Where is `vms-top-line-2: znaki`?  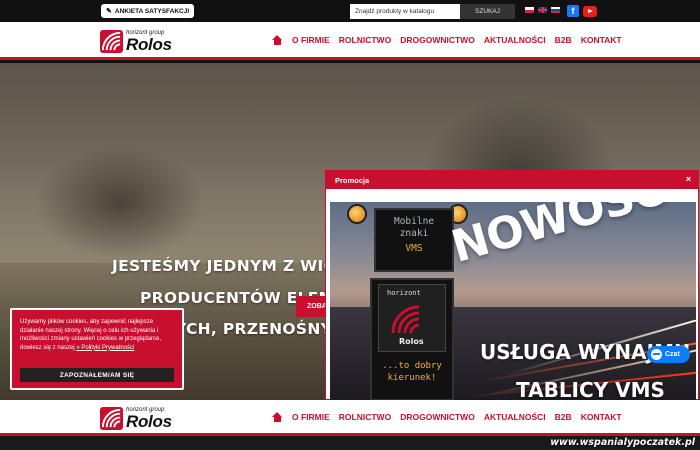
vms-top-line-2: znaki is located at coordinates (414, 233).